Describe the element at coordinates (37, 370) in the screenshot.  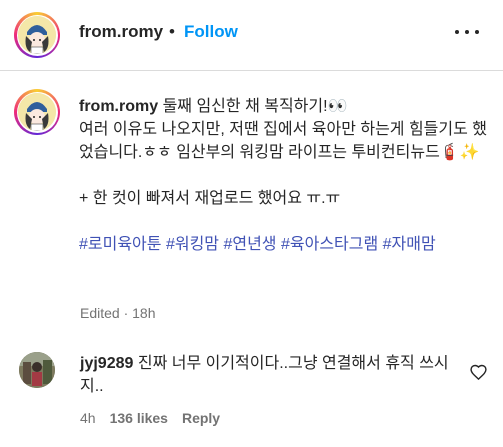
I see `commenter-avatar` at that location.